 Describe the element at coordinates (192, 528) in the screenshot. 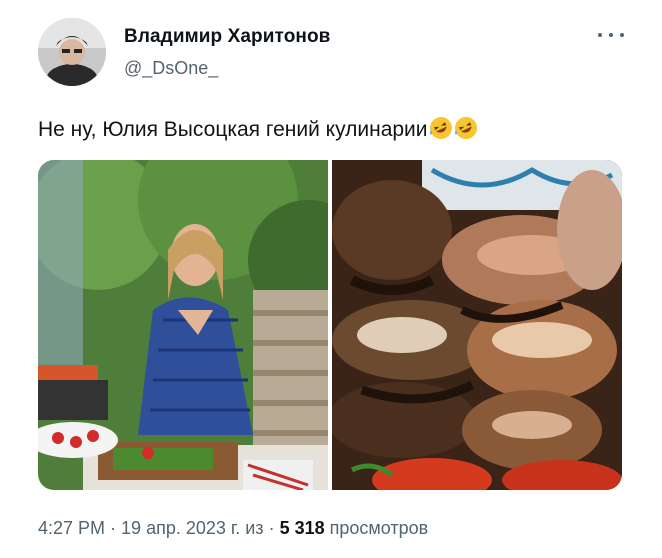

I see `tweet-date: 19 апр. 2023 г. из` at that location.